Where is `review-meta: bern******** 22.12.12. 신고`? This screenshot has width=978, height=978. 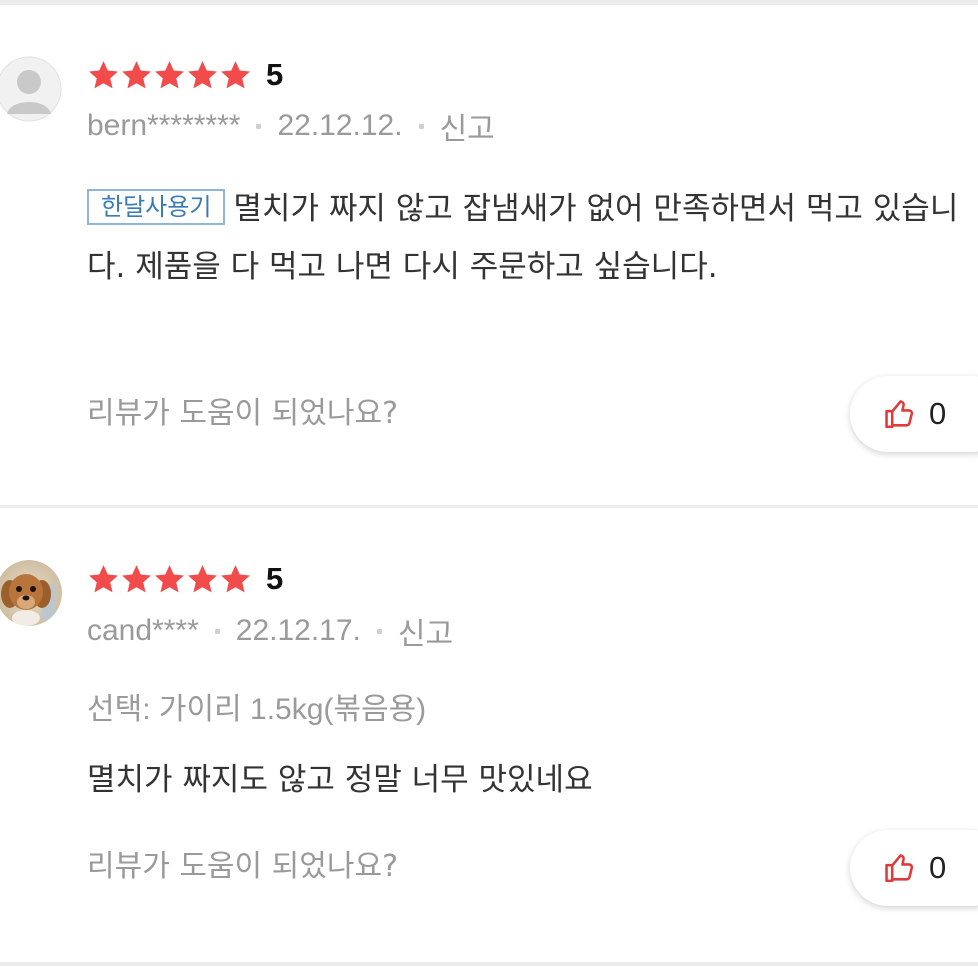 review-meta: bern******** 22.12.12. 신고 is located at coordinates (291, 126).